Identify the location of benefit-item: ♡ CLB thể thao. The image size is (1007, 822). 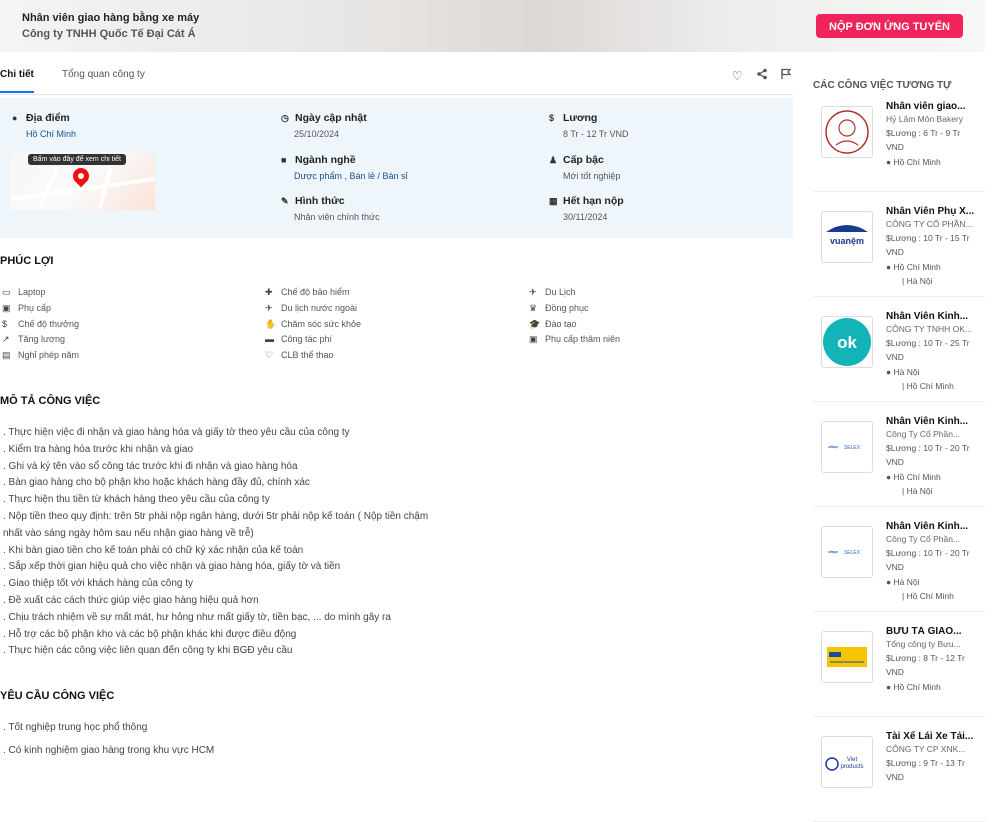
(299, 355).